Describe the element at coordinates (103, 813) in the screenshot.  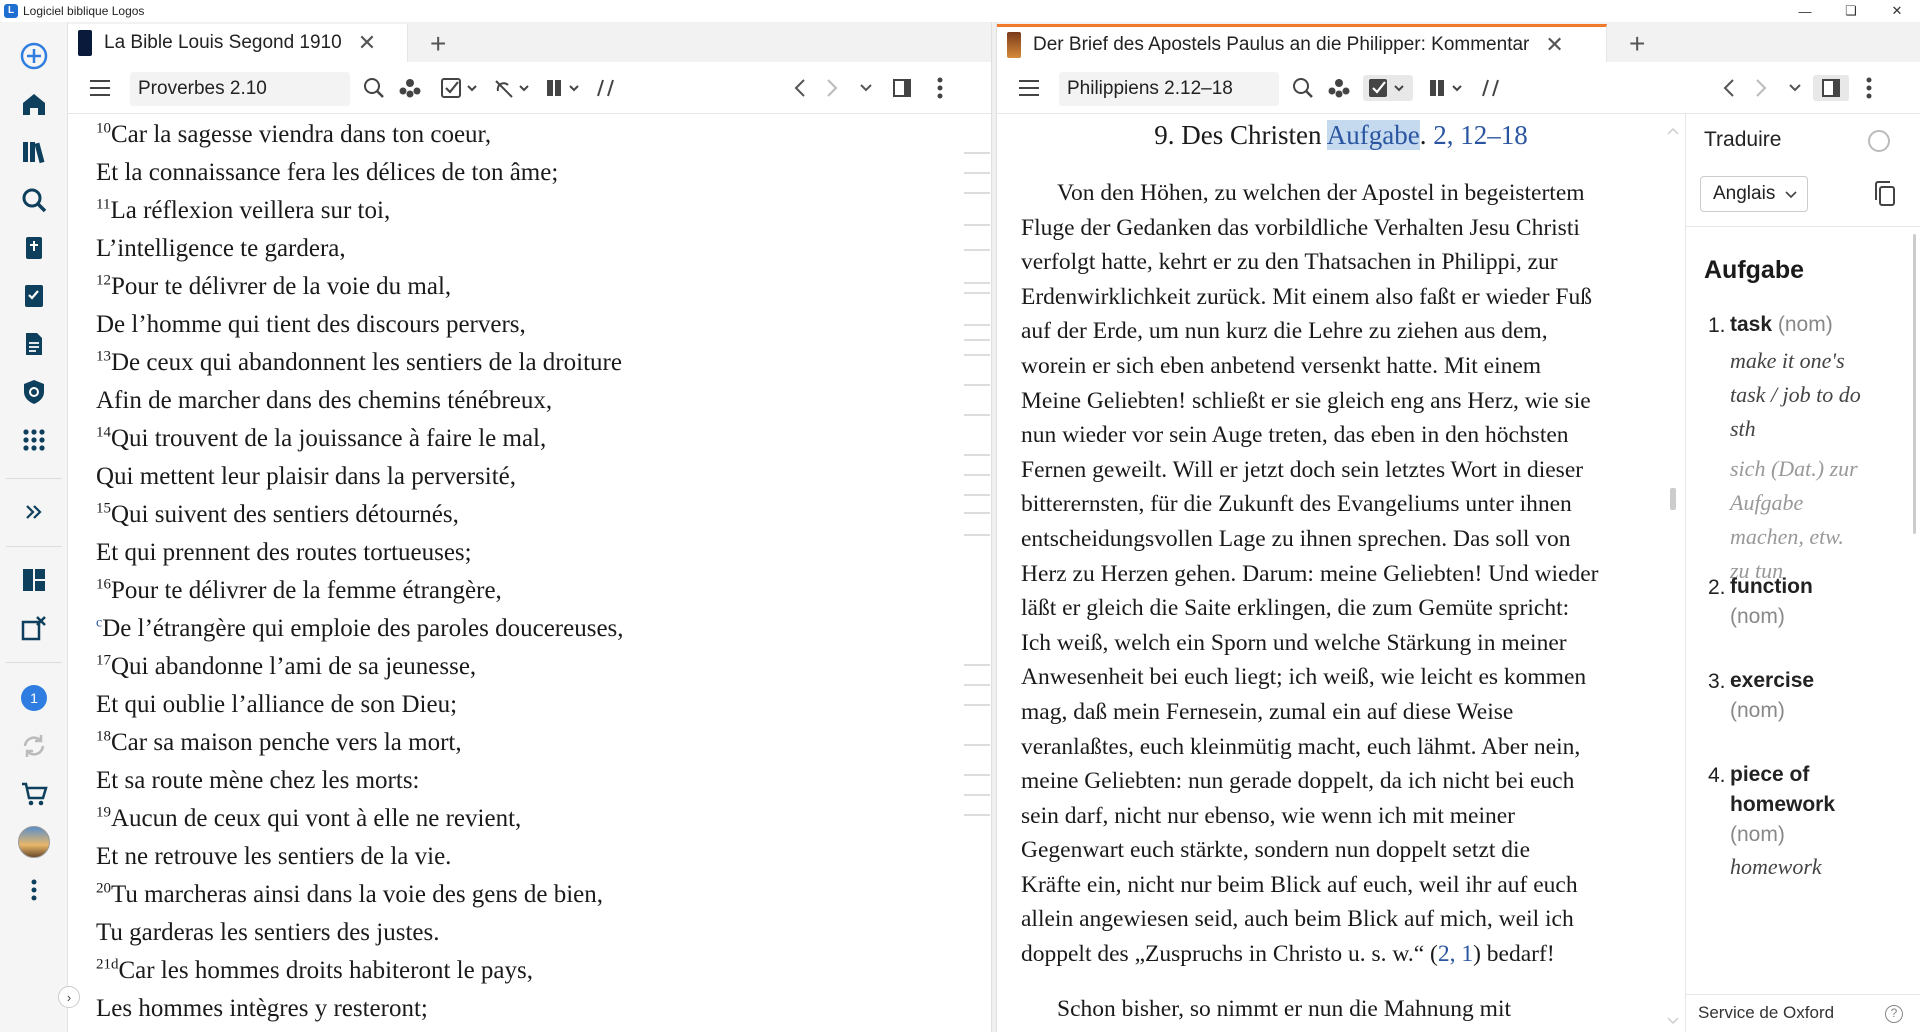
I see `verse-number: 19` at that location.